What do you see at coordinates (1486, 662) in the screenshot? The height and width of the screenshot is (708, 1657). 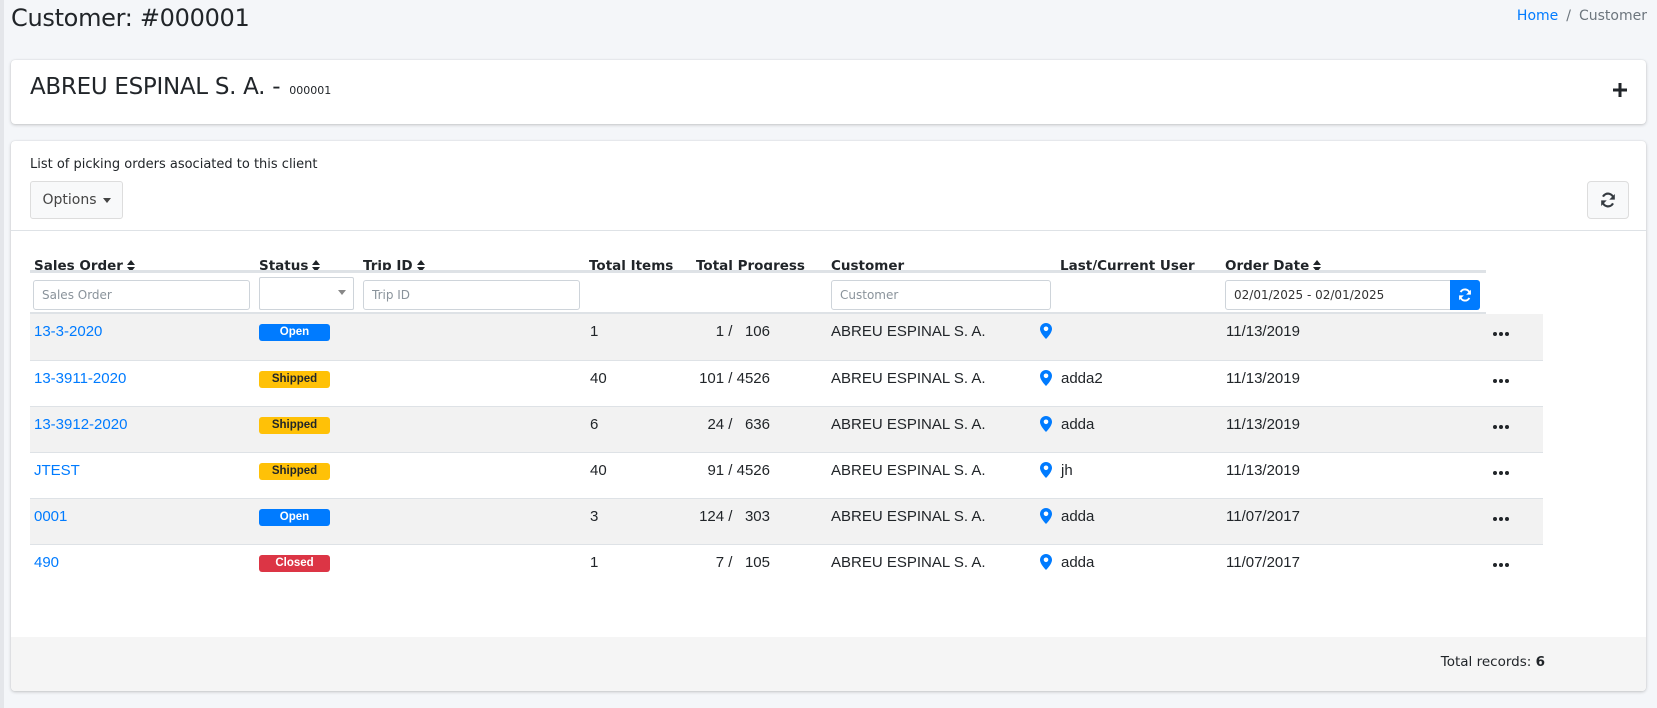 I see `total-records-label: Total records:` at bounding box center [1486, 662].